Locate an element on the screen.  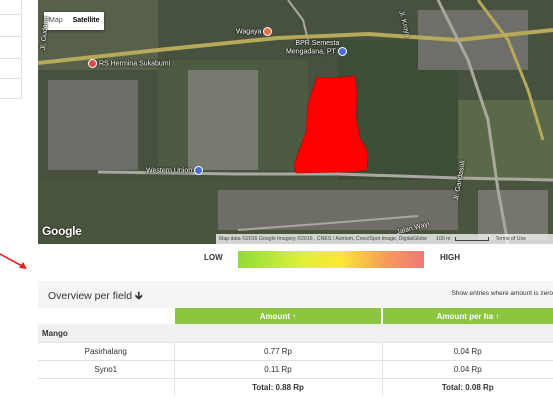
place-label: RS Hermina Sukabumi is located at coordinates (129, 63).